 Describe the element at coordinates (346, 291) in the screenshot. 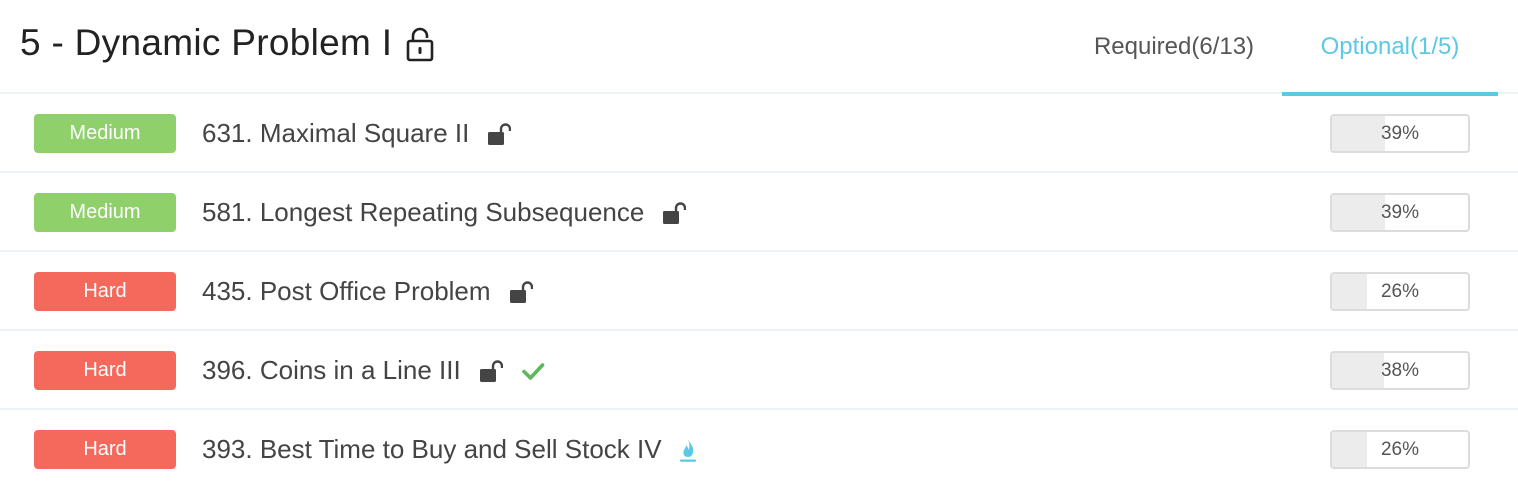

I see `problem-title-link: 435. Post Office Problem` at that location.